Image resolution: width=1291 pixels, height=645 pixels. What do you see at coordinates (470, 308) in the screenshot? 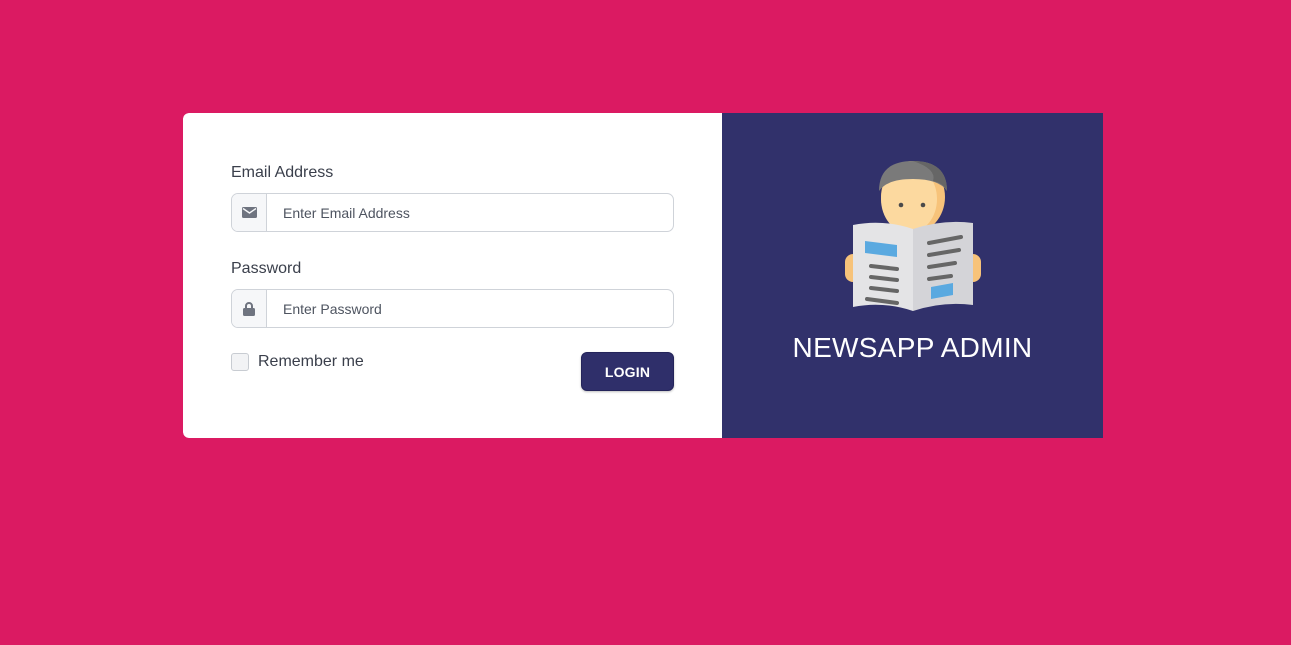
I see `password-input` at bounding box center [470, 308].